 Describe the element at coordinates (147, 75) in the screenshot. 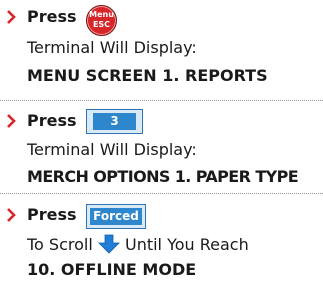

I see `display-text: MENU SCREEN 1. REPORTS` at that location.